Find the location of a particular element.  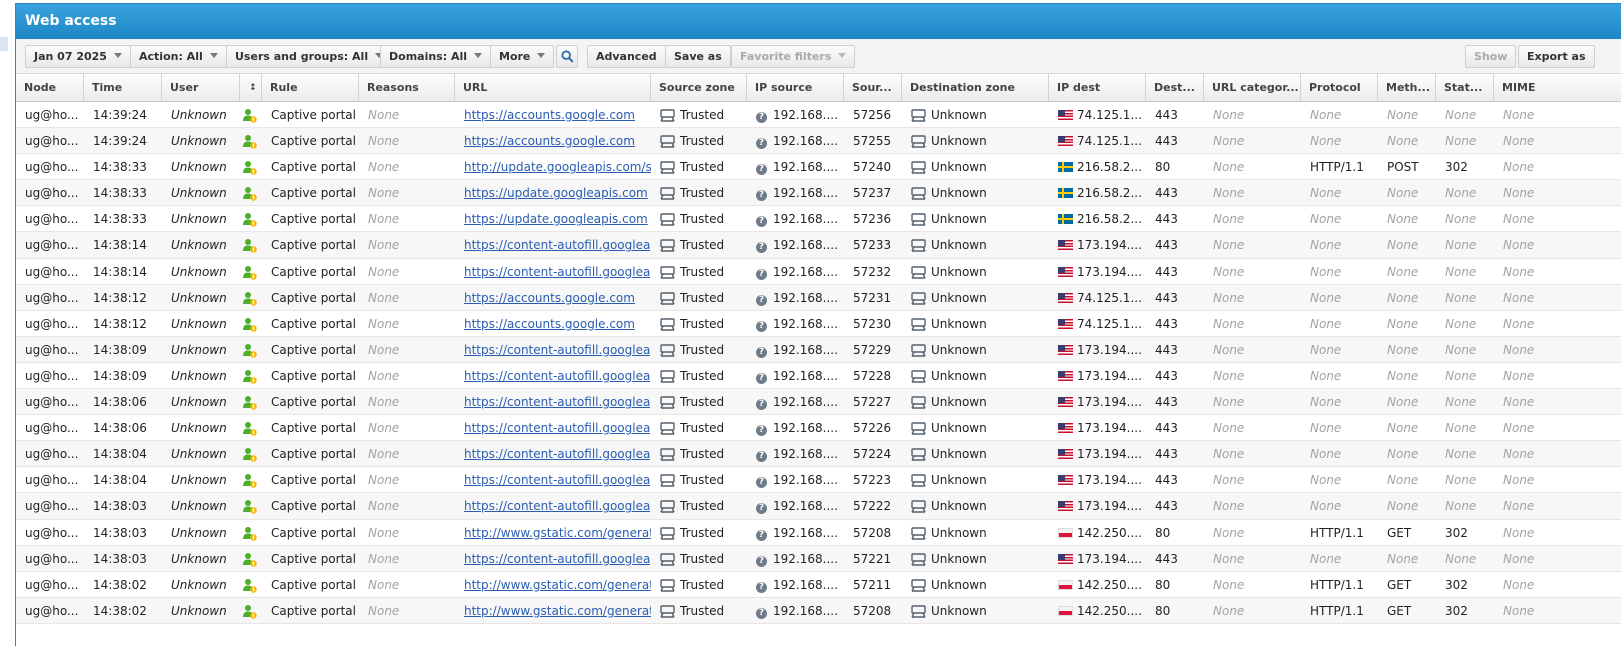

cell-source-port: 57229 is located at coordinates (872, 349).